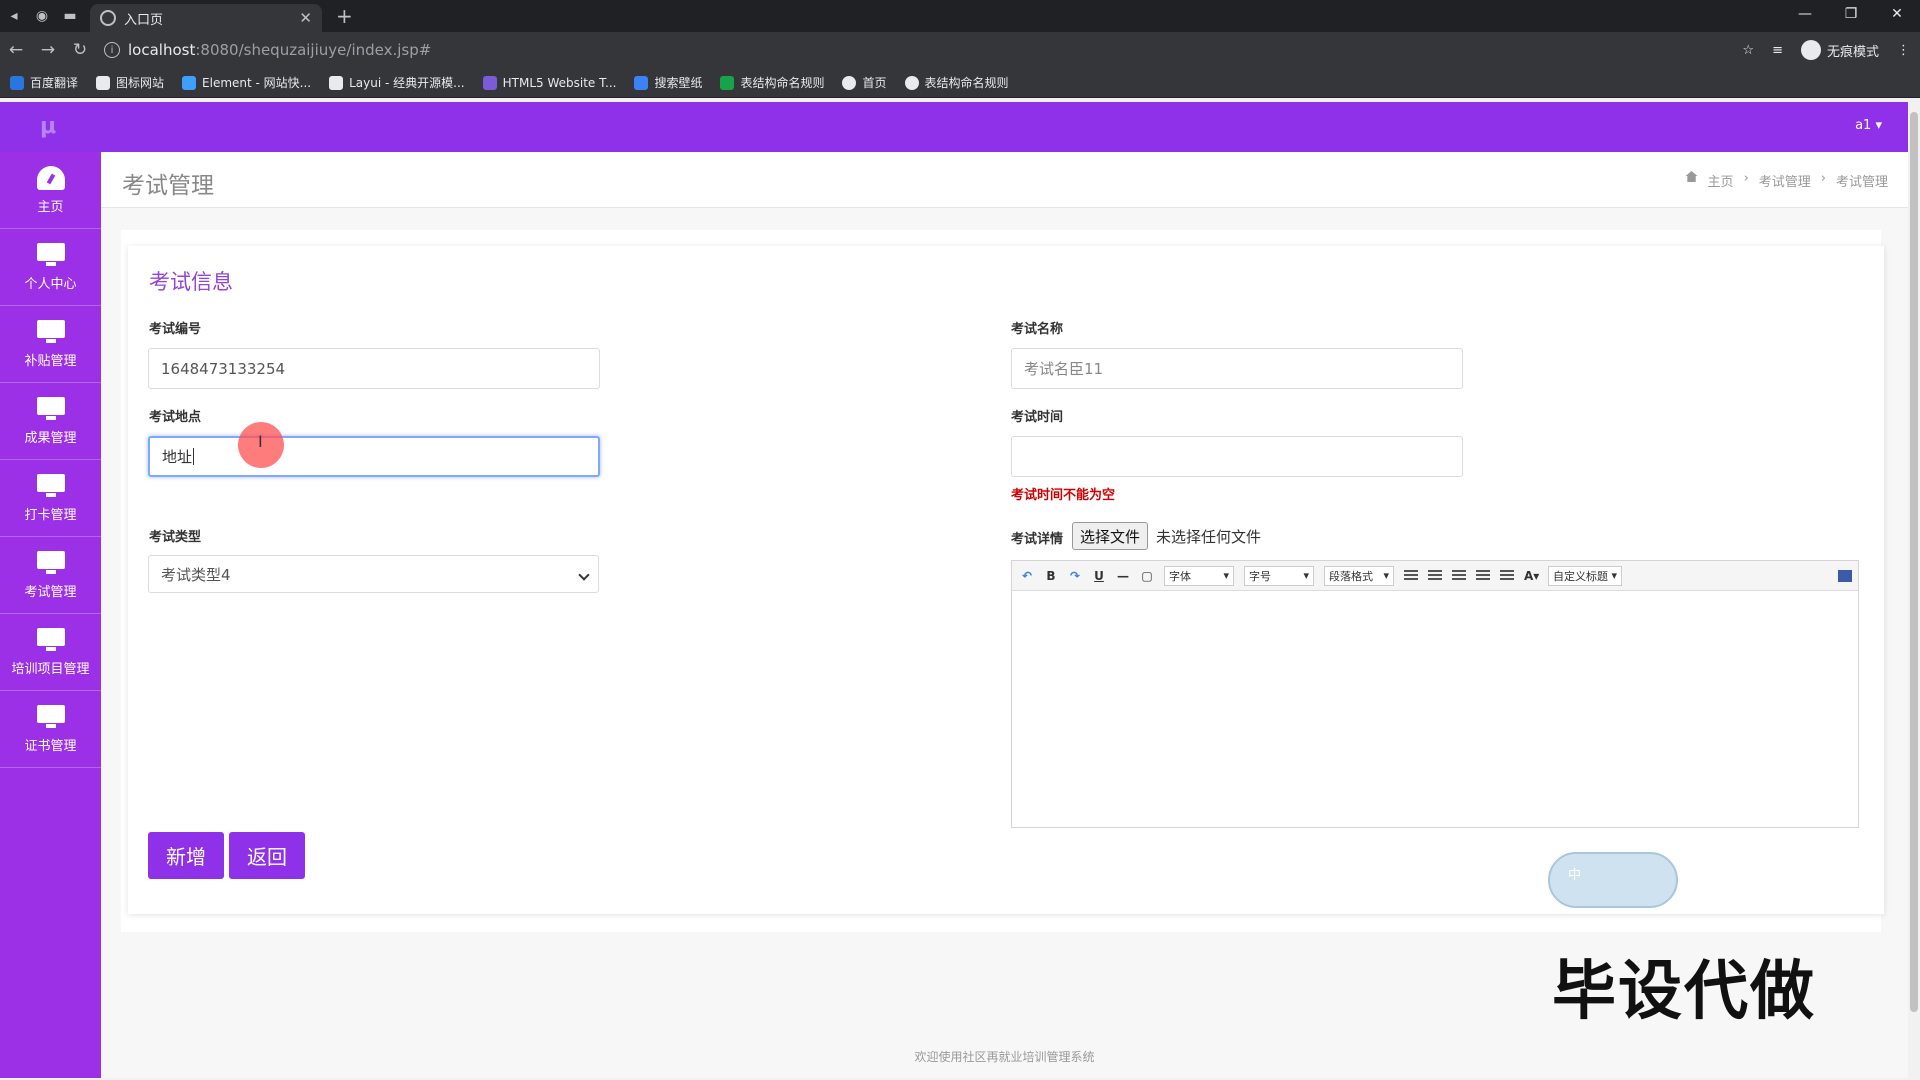 The image size is (1920, 1080). I want to click on reload-icon: ↻, so click(80, 50).